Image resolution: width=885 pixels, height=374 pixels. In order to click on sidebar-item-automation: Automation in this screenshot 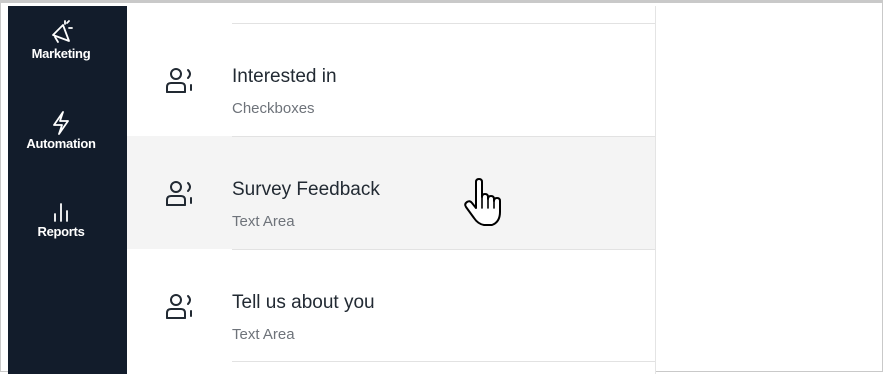, I will do `click(61, 130)`.